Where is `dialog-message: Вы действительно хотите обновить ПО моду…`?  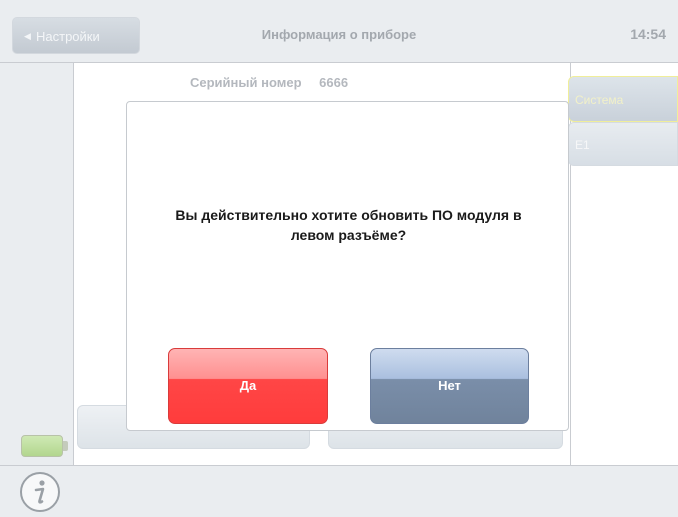 dialog-message: Вы действительно хотите обновить ПО моду… is located at coordinates (348, 225).